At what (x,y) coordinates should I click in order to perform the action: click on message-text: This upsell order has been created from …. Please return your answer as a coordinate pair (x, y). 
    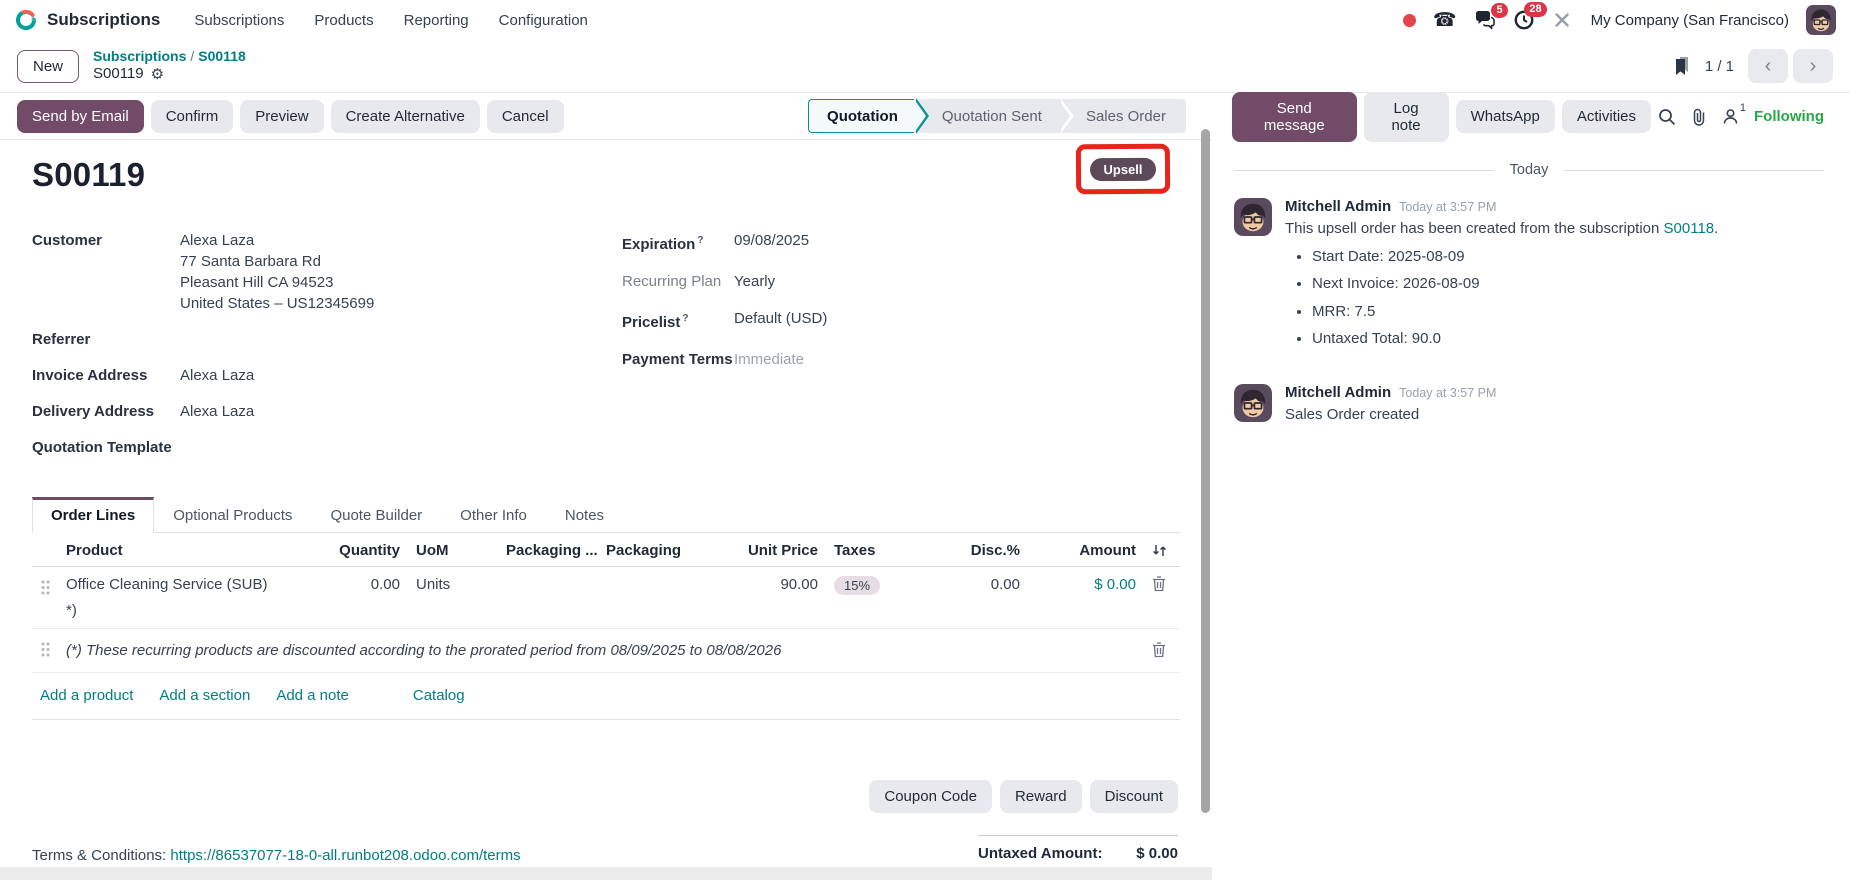
    Looking at the image, I should click on (1474, 228).